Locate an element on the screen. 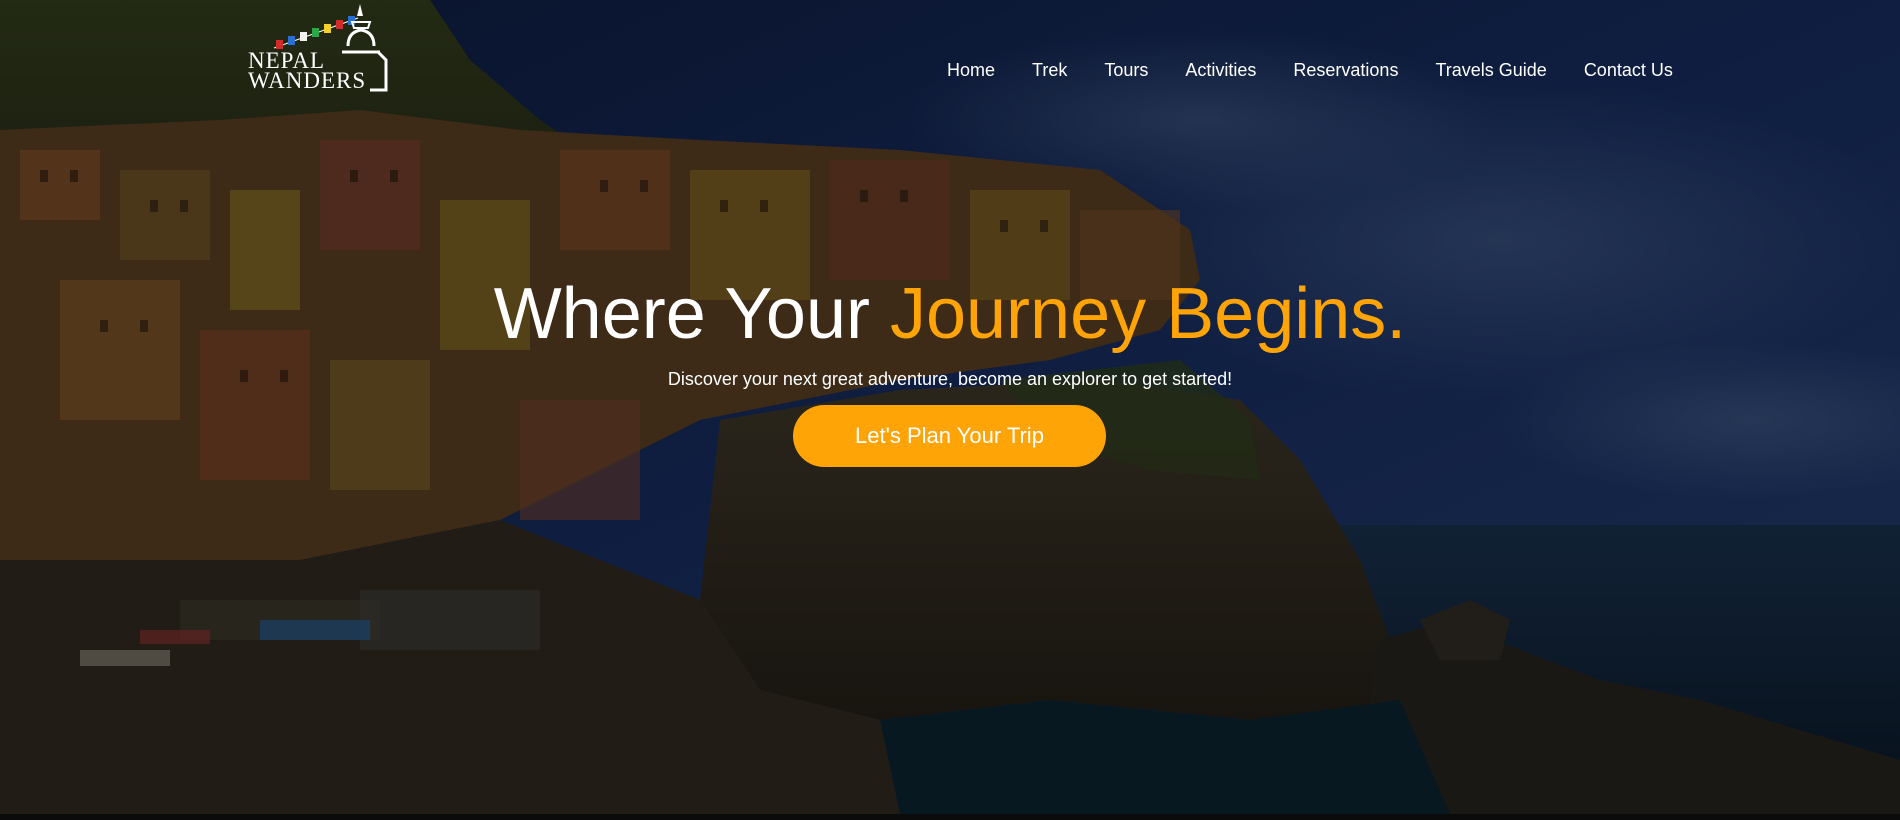 The height and width of the screenshot is (820, 1900). plan-trip-button: Let's Plan Your Trip is located at coordinates (949, 436).